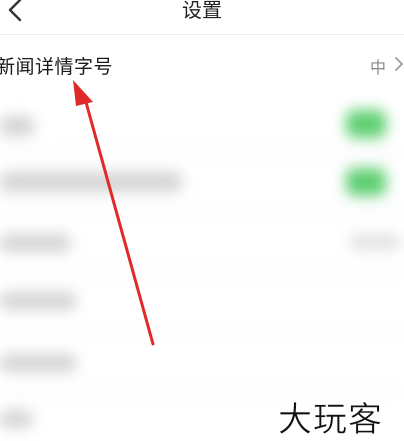 The height and width of the screenshot is (441, 404). What do you see at coordinates (57, 67) in the screenshot?
I see `settings-row-label: 新闻详情字号` at bounding box center [57, 67].